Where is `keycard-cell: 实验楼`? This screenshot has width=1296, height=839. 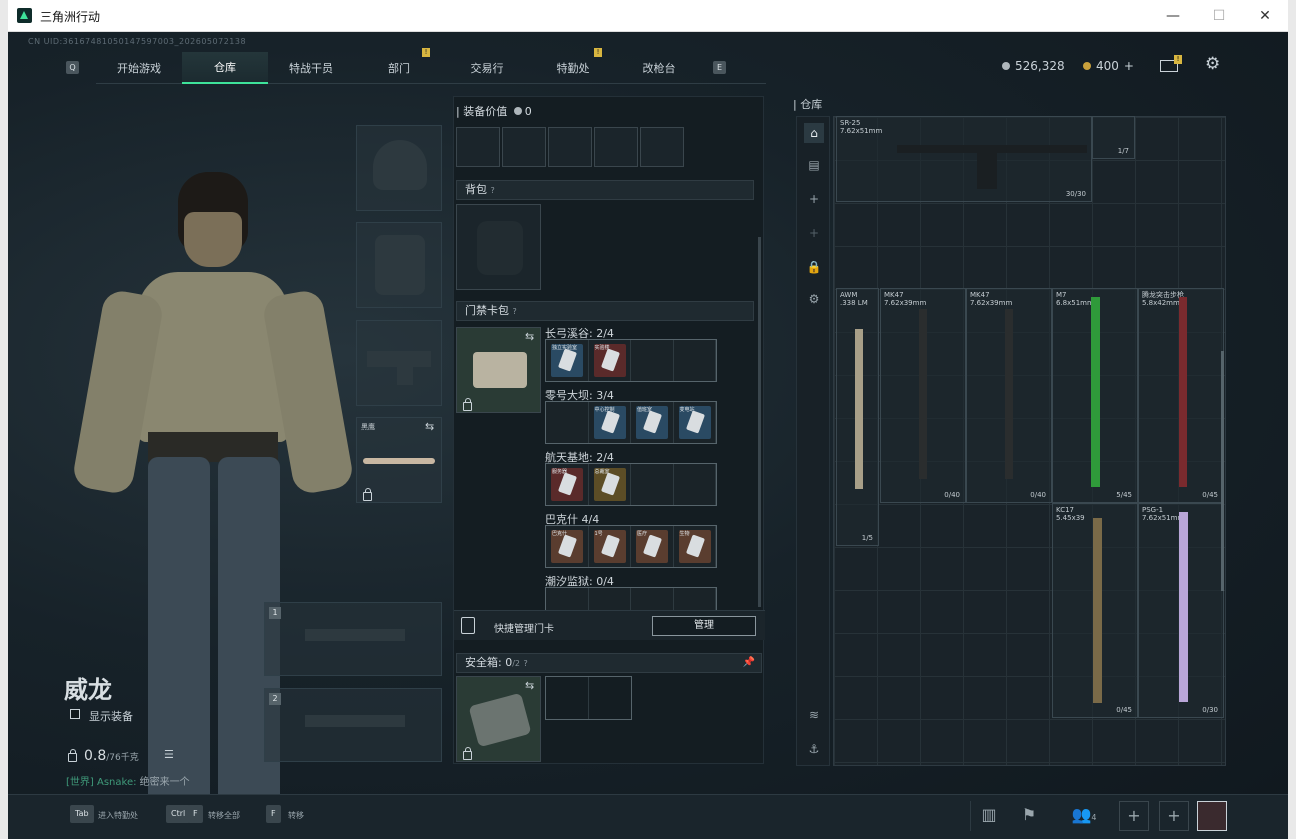
keycard-cell: 实验楼 is located at coordinates (610, 360).